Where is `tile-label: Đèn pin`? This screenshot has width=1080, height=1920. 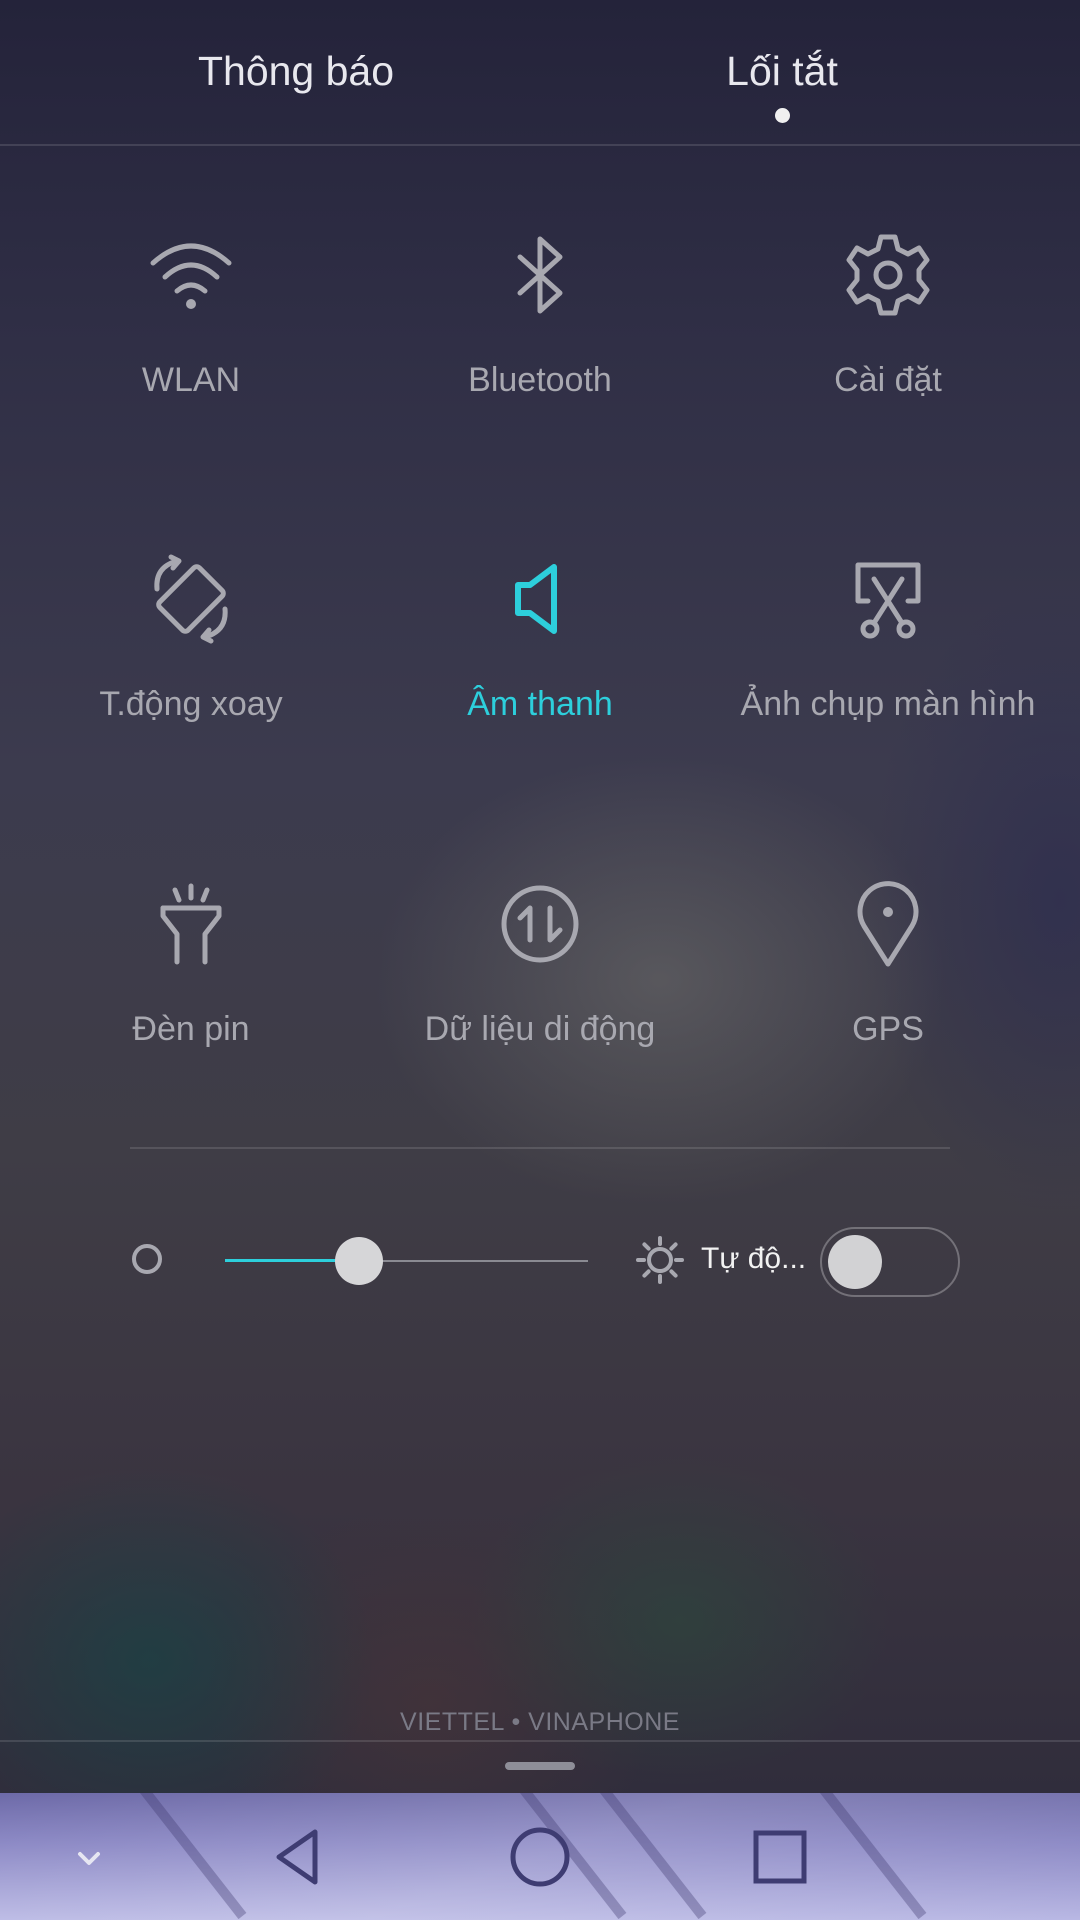 tile-label: Đèn pin is located at coordinates (191, 1029).